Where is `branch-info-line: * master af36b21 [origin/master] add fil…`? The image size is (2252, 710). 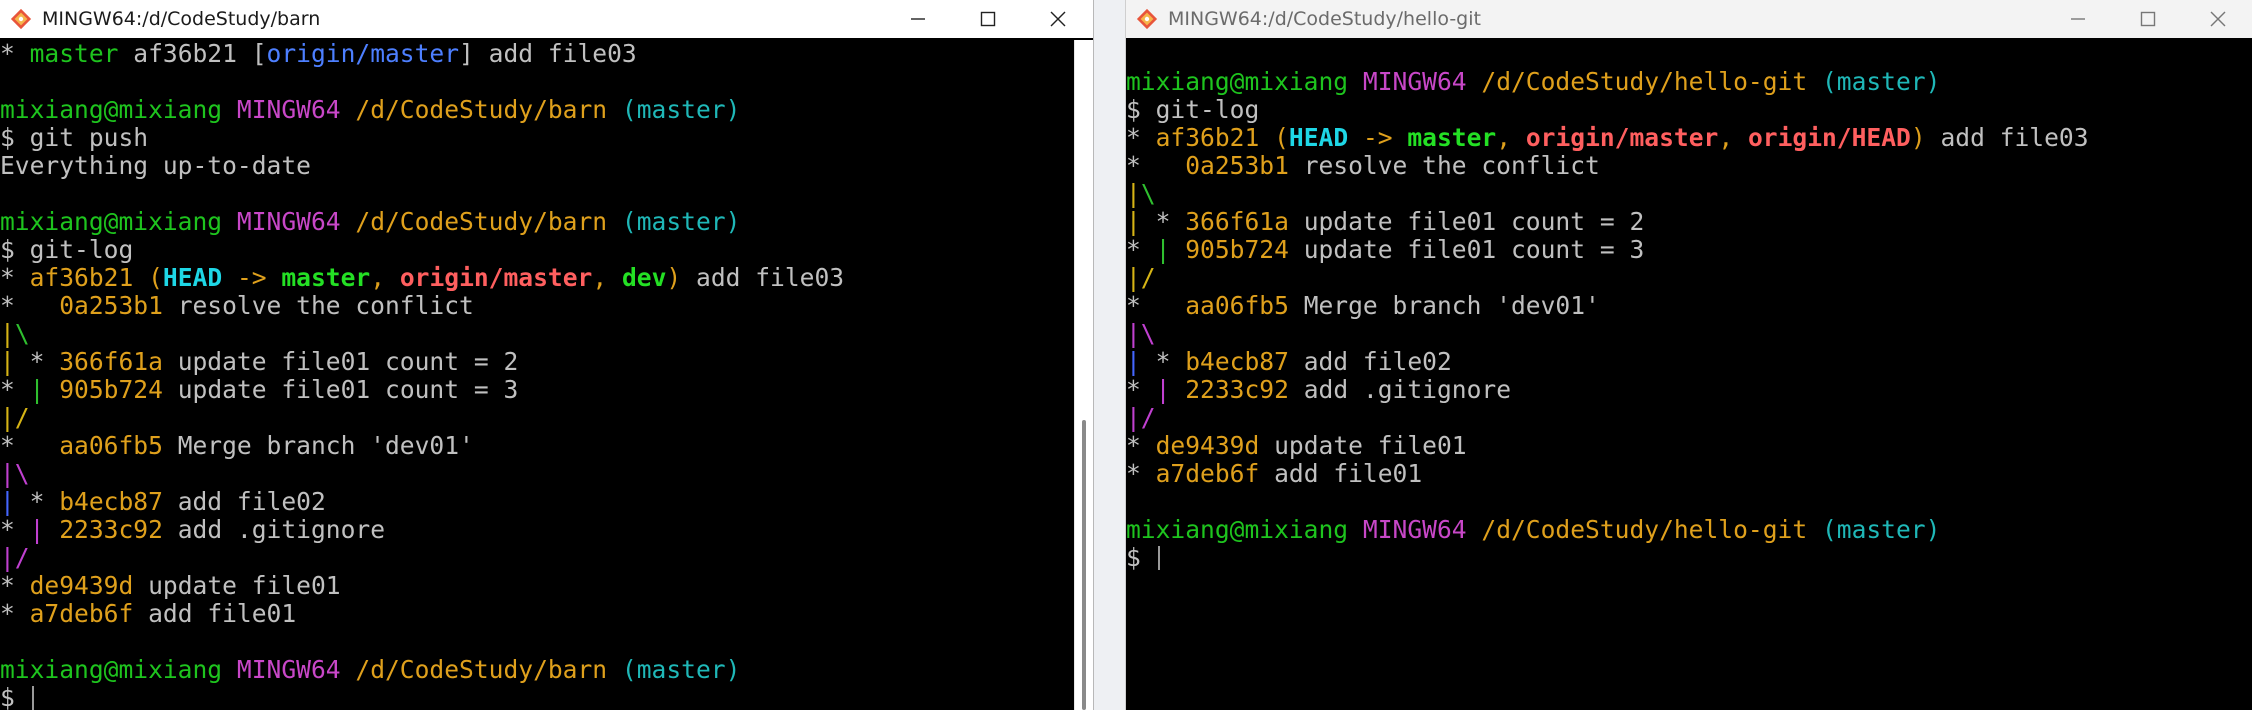 branch-info-line: * master af36b21 [origin/master] add fil… is located at coordinates (318, 54).